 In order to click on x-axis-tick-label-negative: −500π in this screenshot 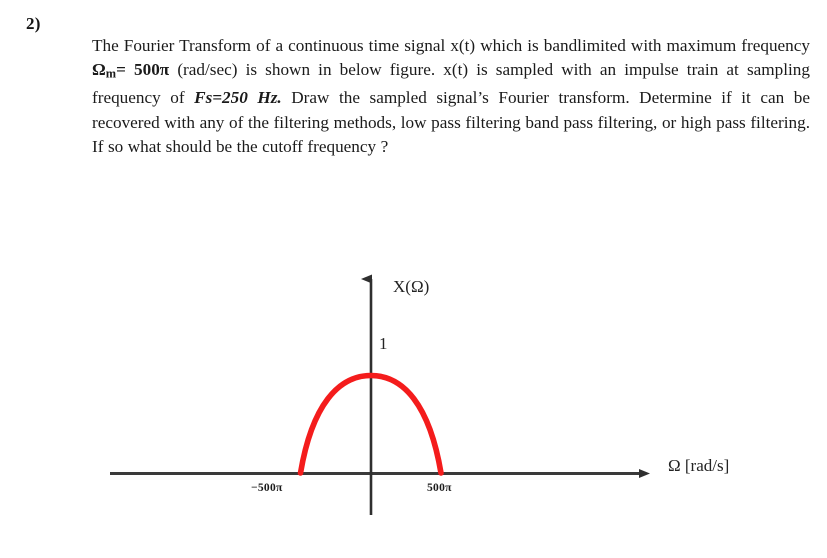, I will do `click(267, 488)`.